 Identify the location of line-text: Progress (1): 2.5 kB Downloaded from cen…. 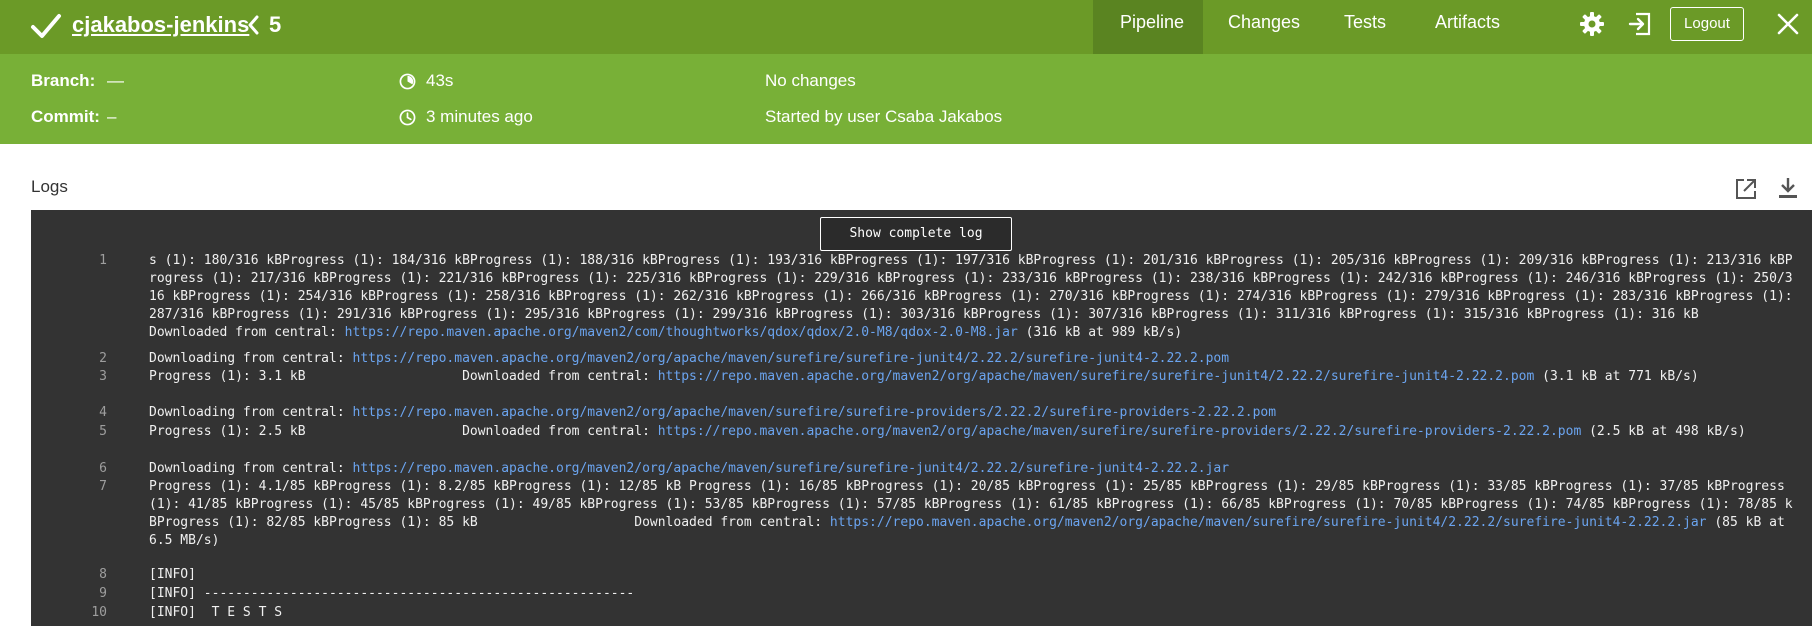
(974, 432).